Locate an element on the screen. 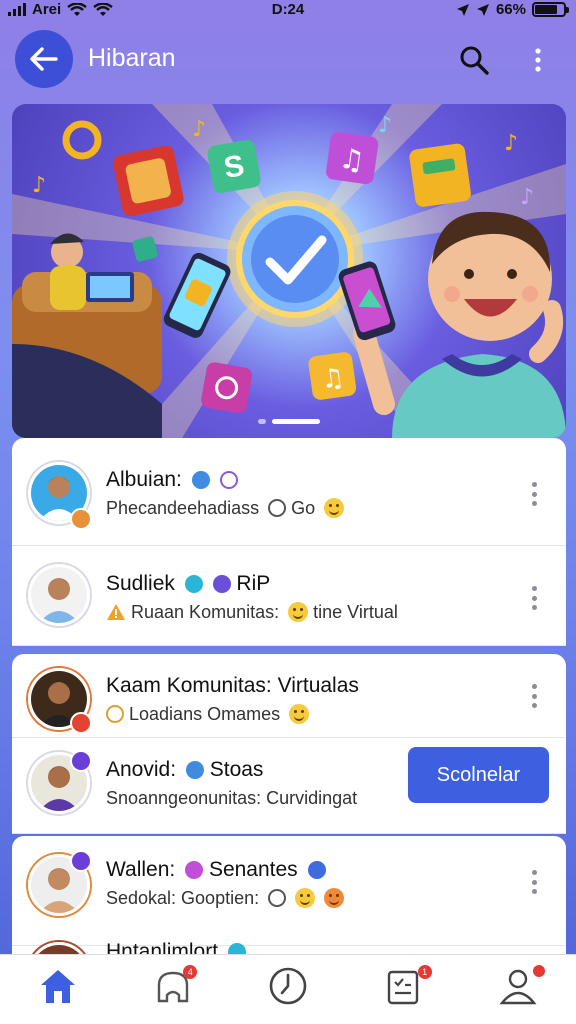  item-subtitle: Loadians Omames is located at coordinates (208, 714).